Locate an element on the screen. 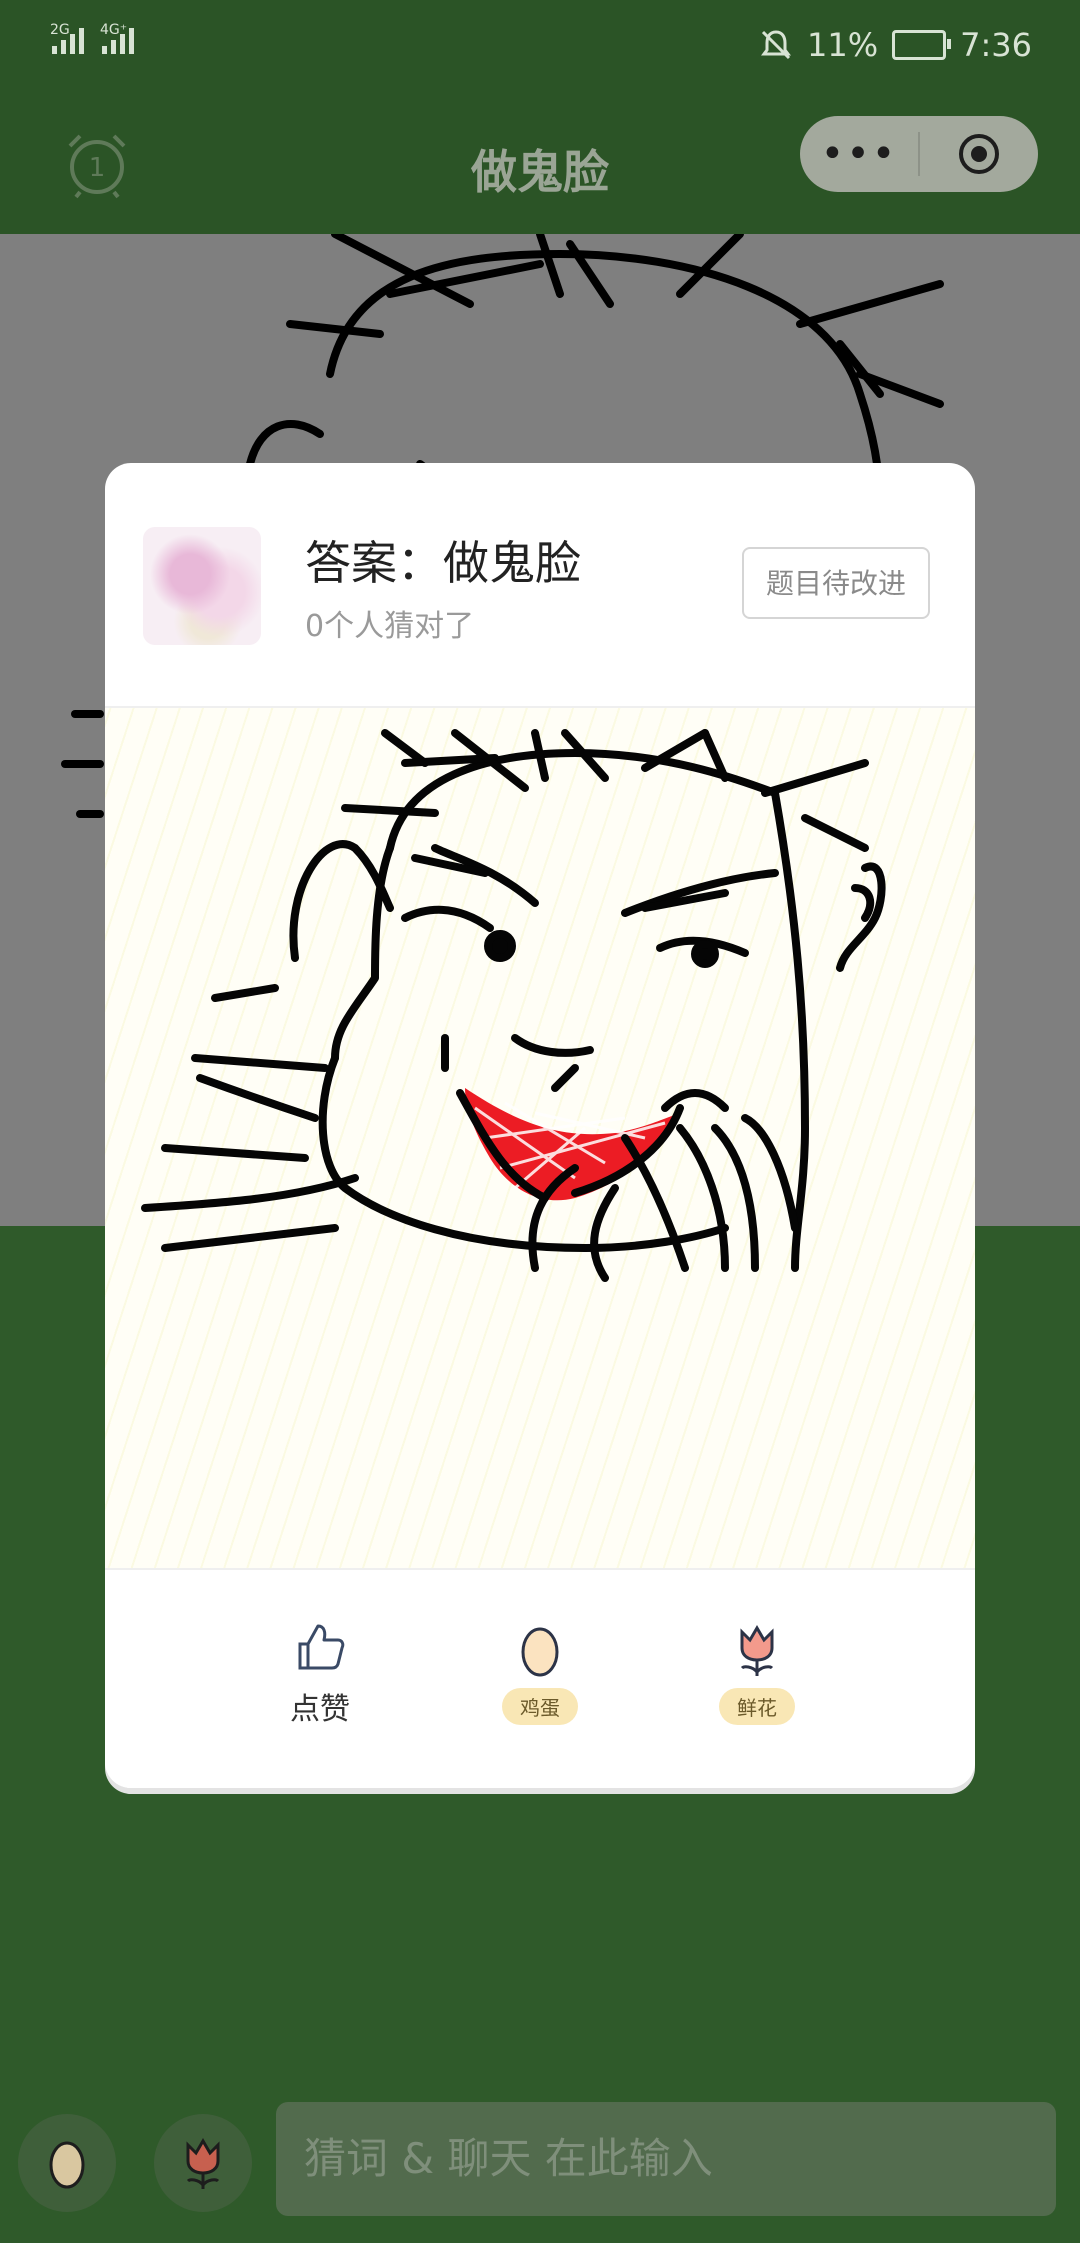 This screenshot has height=2243, width=1080. send-flower-button is located at coordinates (203, 2163).